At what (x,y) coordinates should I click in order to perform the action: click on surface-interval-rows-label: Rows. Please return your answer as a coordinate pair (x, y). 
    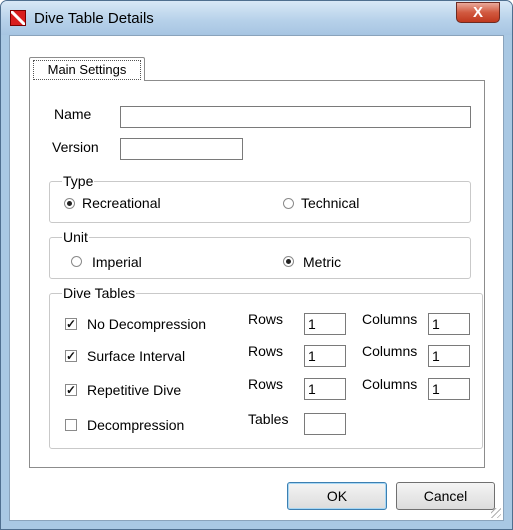
    Looking at the image, I should click on (266, 351).